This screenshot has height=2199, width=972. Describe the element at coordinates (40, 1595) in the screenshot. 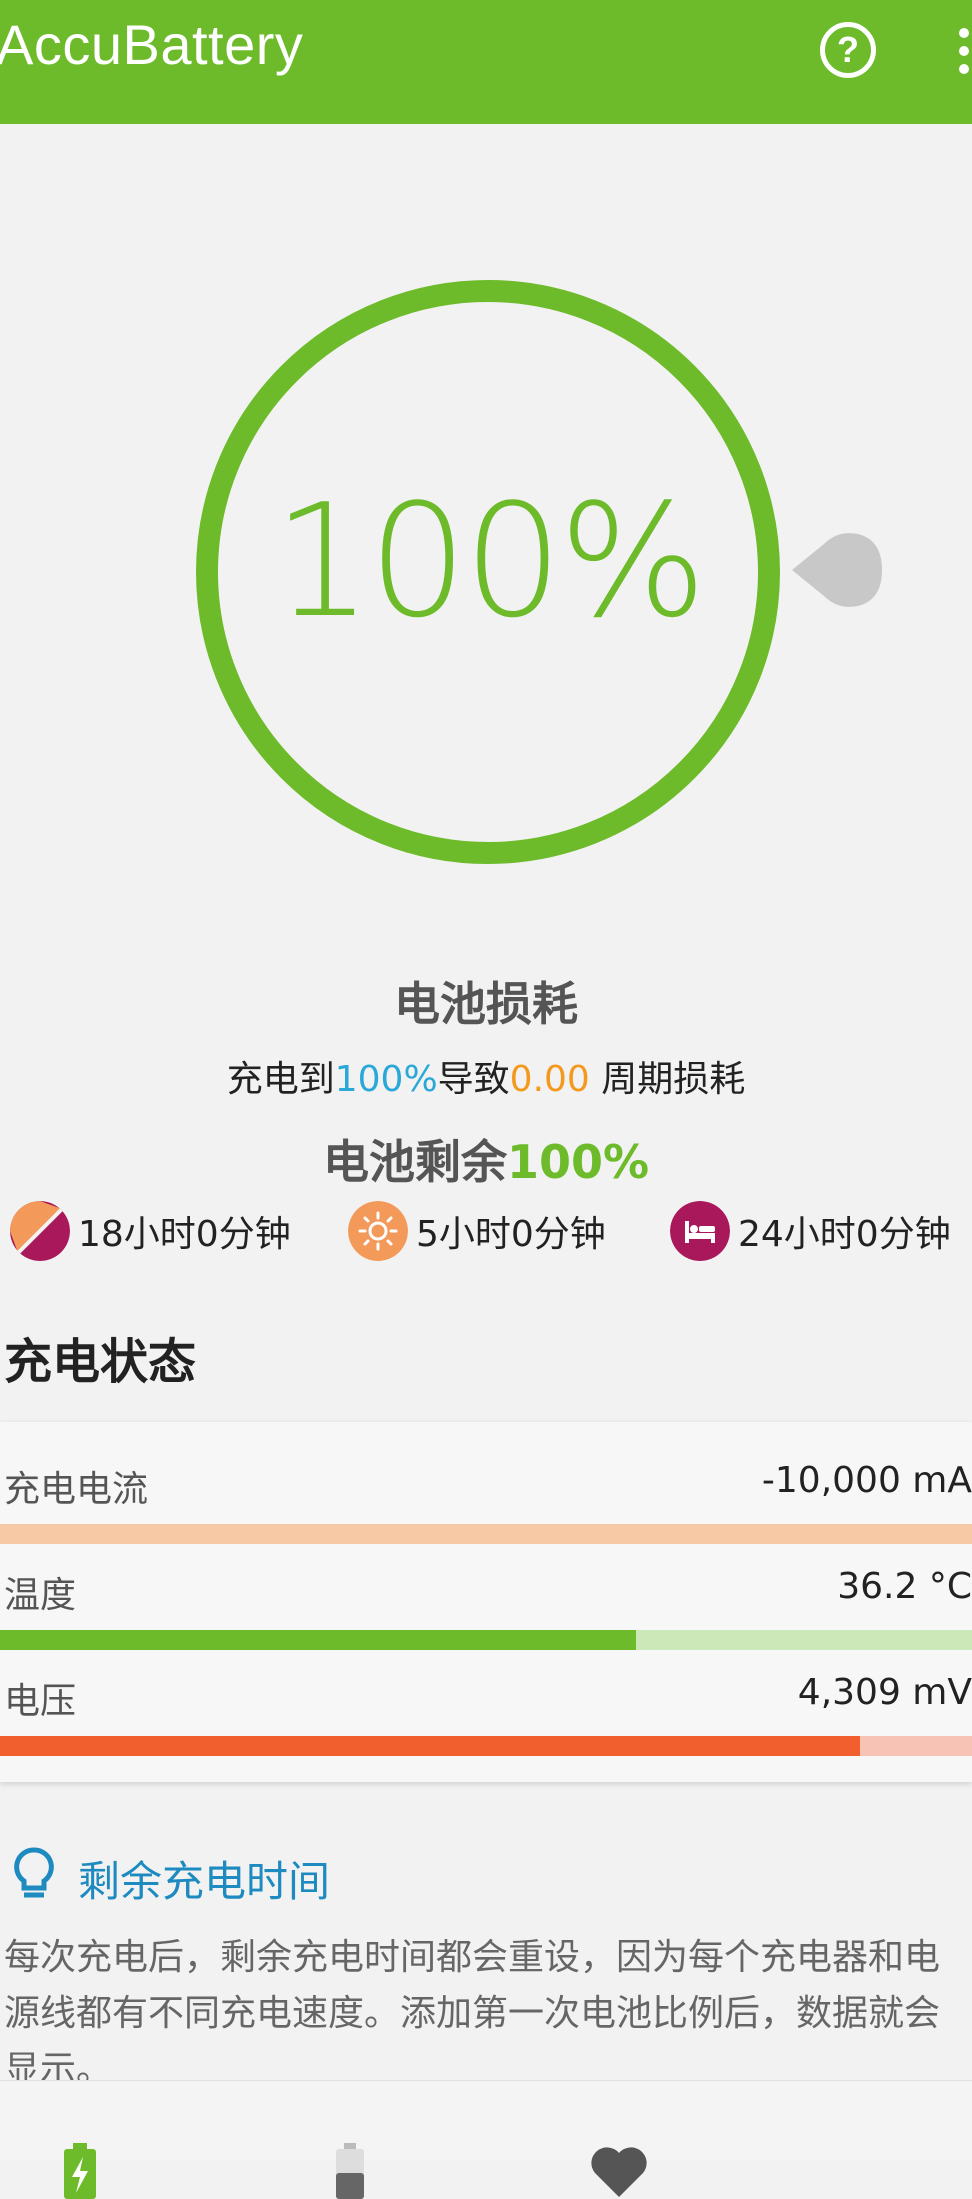

I see `row-label: 温度` at that location.